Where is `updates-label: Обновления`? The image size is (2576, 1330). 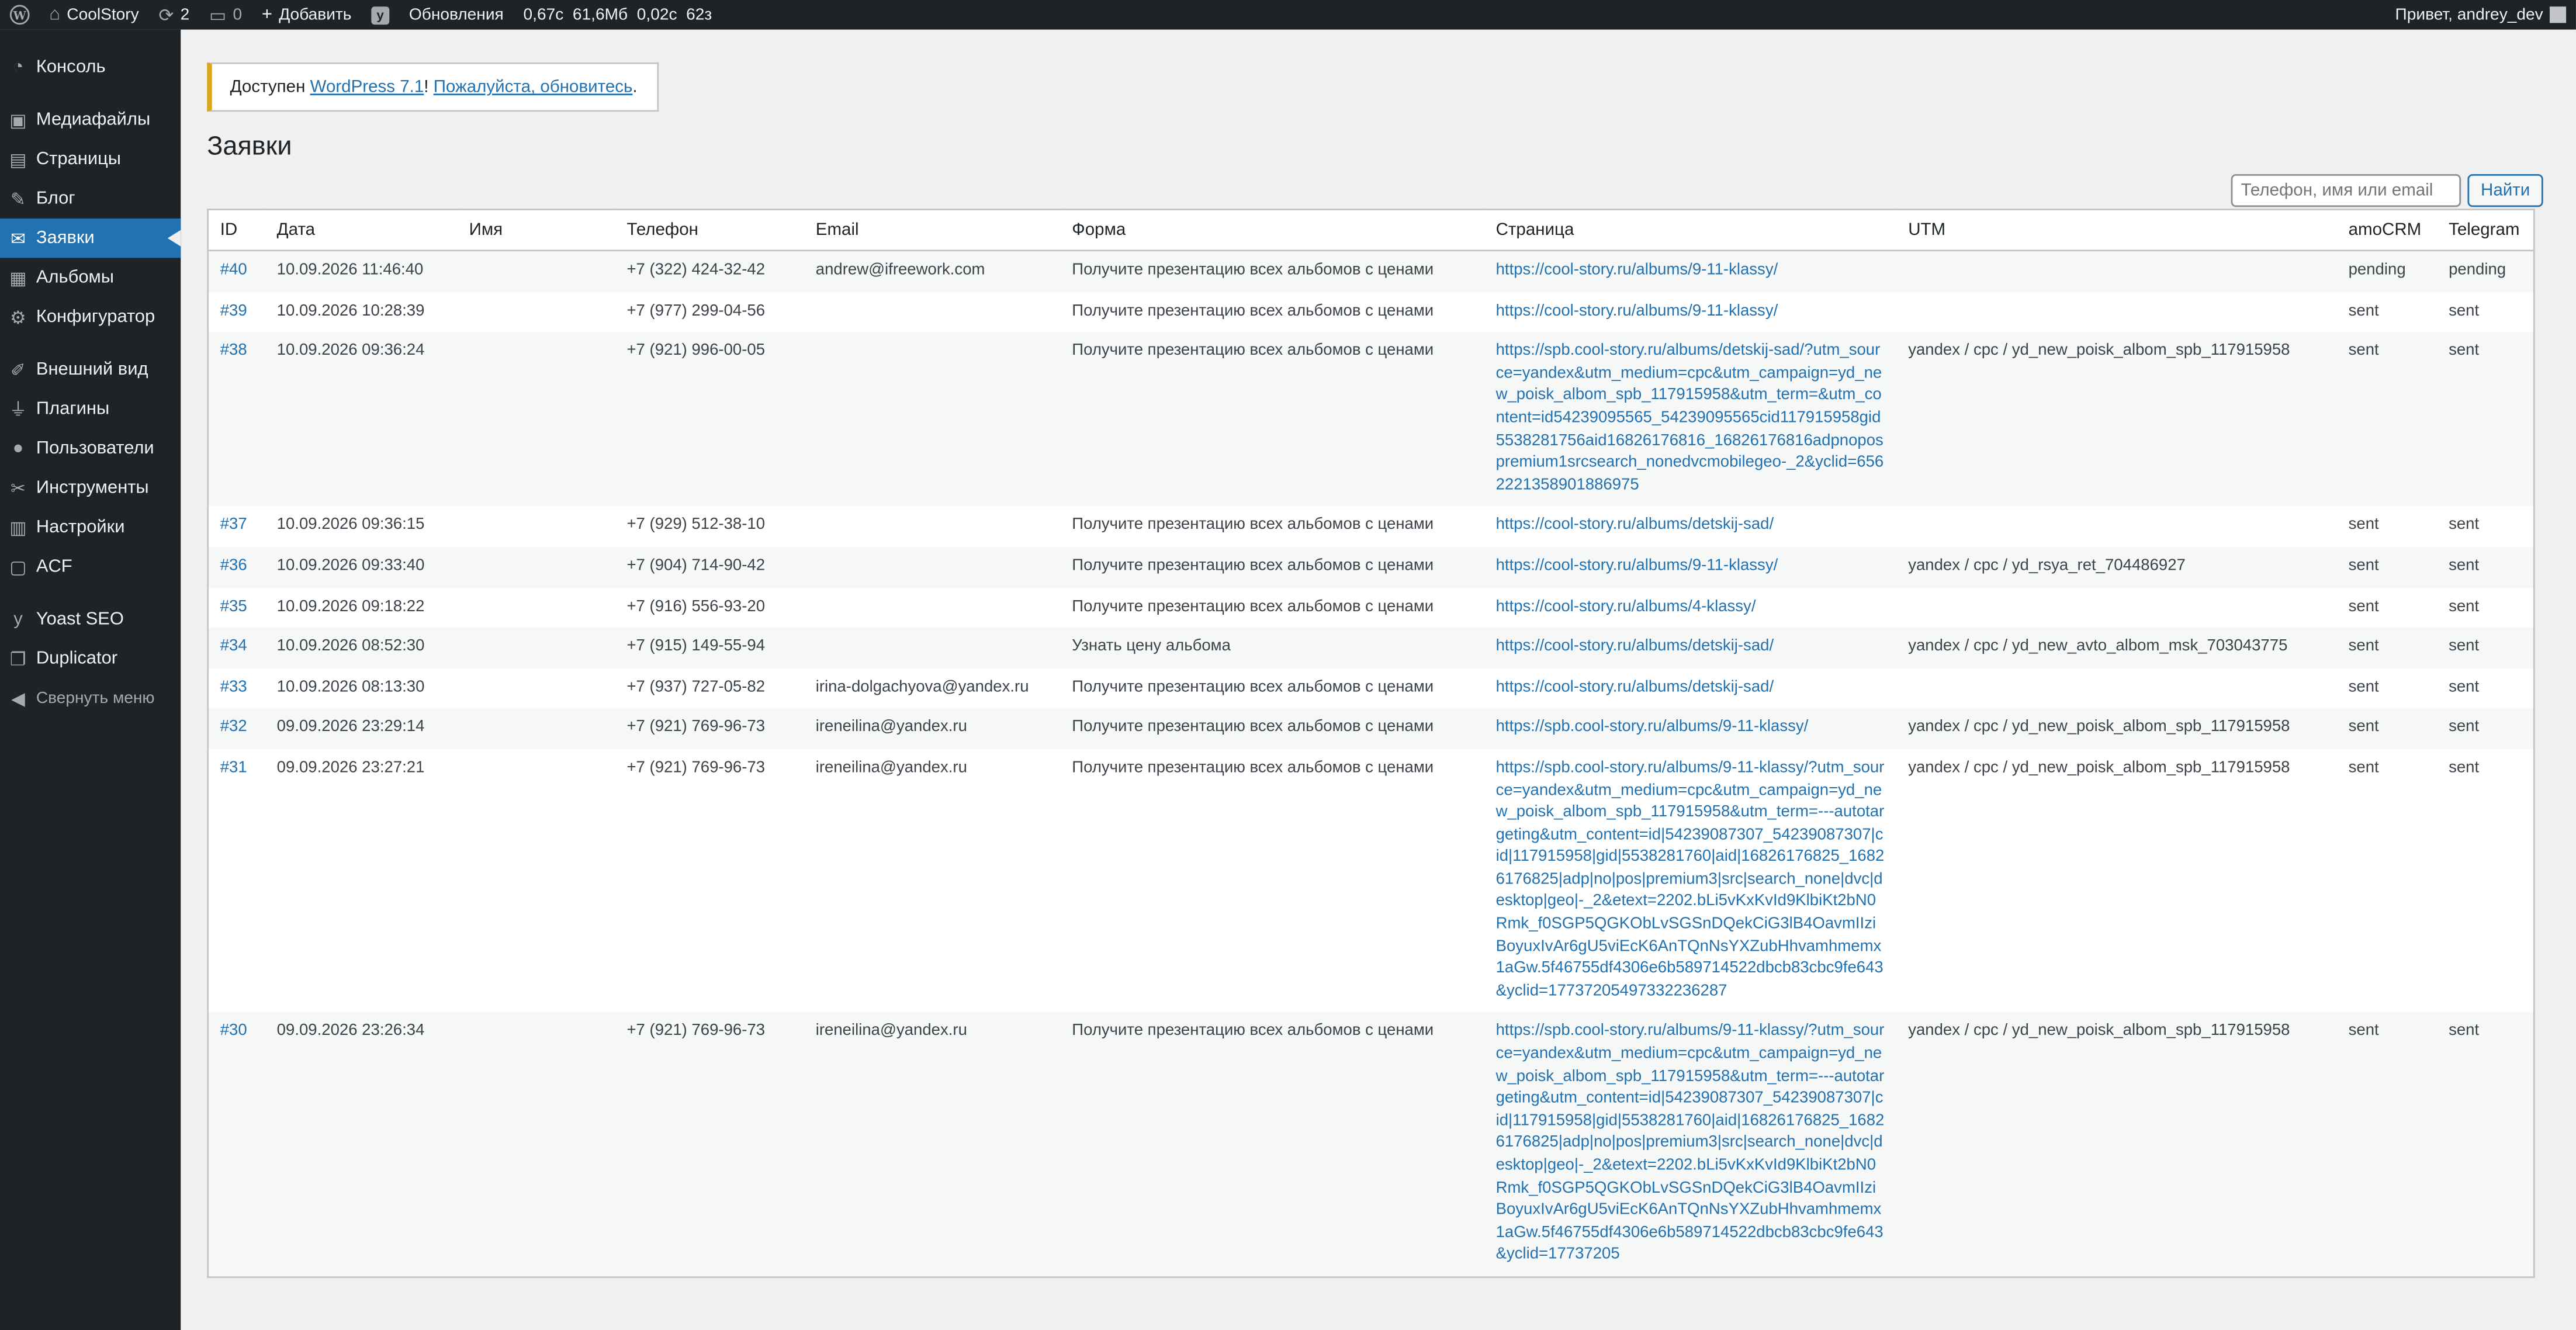 updates-label: Обновления is located at coordinates (456, 14).